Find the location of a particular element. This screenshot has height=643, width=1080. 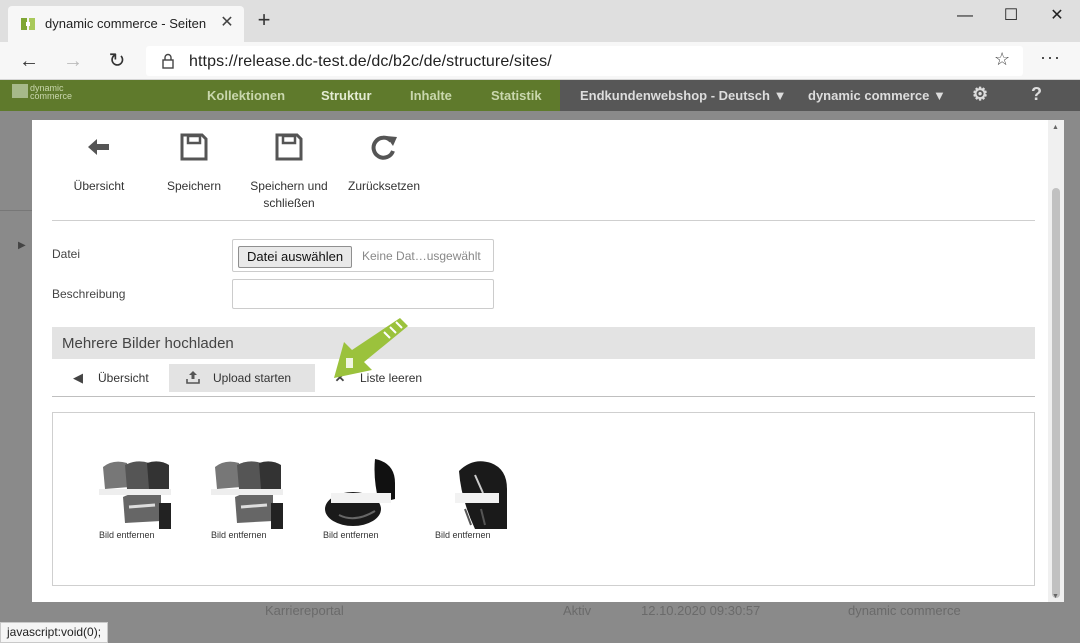

upload-overview-label: Übersicht is located at coordinates (123, 378).